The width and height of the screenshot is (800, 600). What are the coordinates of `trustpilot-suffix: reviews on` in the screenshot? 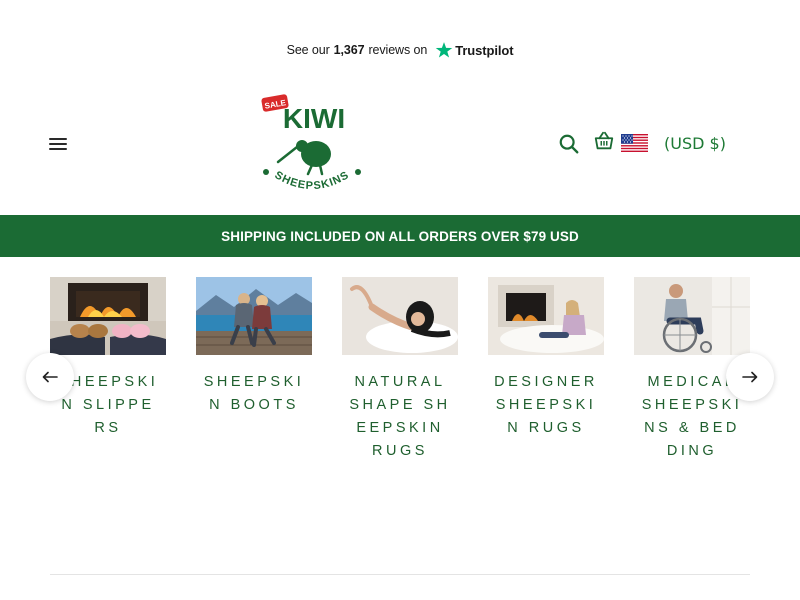 It's located at (398, 50).